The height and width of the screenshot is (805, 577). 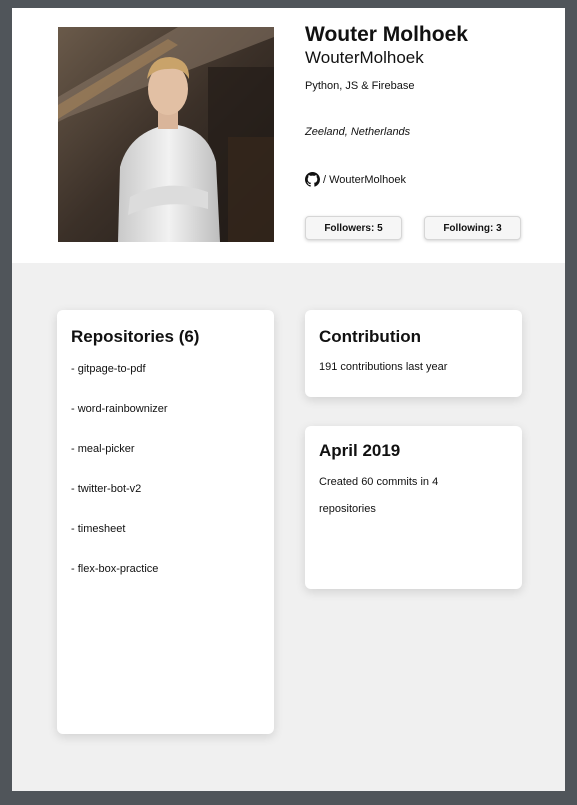 I want to click on repository-item: - flex-box-practice, so click(x=119, y=583).